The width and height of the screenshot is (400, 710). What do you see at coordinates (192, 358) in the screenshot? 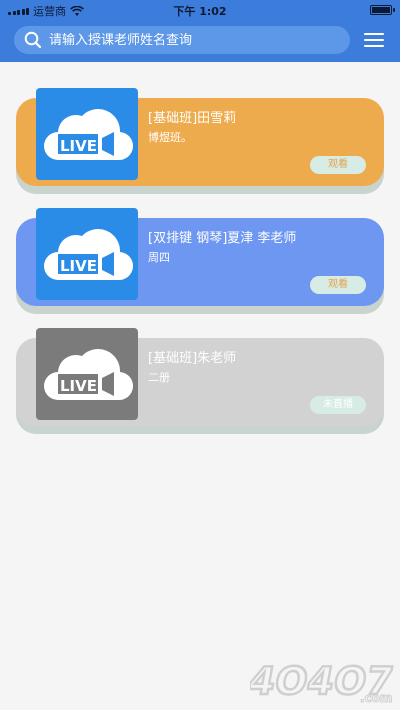
I see `course-title: [基础班]朱老师` at bounding box center [192, 358].